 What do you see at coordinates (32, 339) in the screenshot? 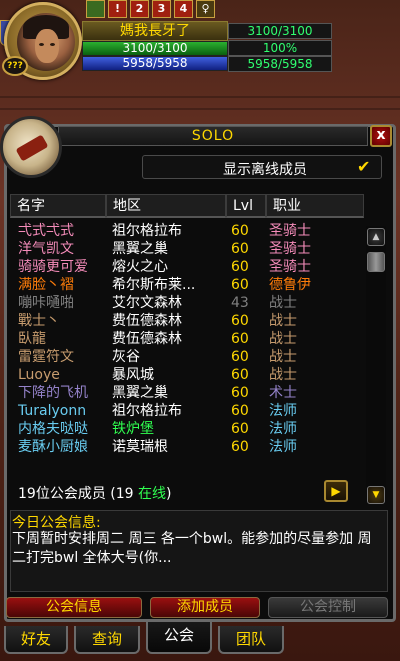
I see `member-name: 臥龍` at bounding box center [32, 339].